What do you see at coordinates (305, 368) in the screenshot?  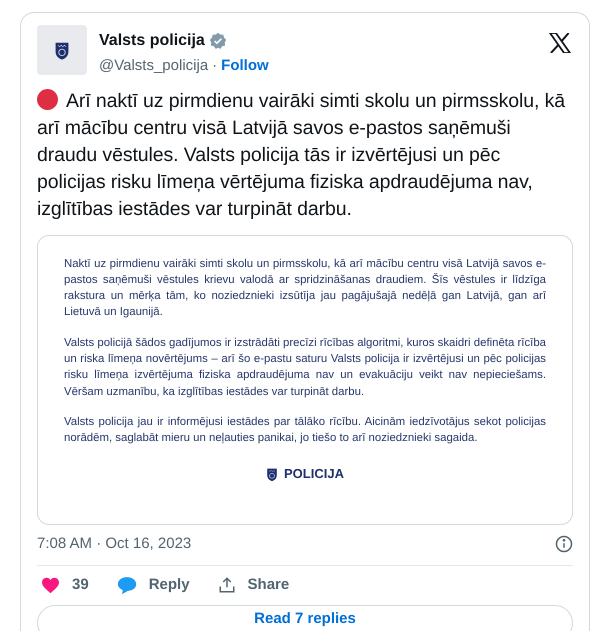 I see `document-paragraph: Valsts policijā šādos gadījumos ir izstrādāti precīzi rīcības algoritmi, kuros skaidri definēta rīcība un riska līmeņa novērtējums – arī šo e-pastu saturu Valsts policija ir izvērtējusi un pēc policijas risku līmeņa izvērtējuma fiziska apdraudējuma nav un evakuāciju veikt nav nepieciešams. Vēršam uzmanību, ka izglītības iestādes var turpināt darbu.` at bounding box center [305, 368].